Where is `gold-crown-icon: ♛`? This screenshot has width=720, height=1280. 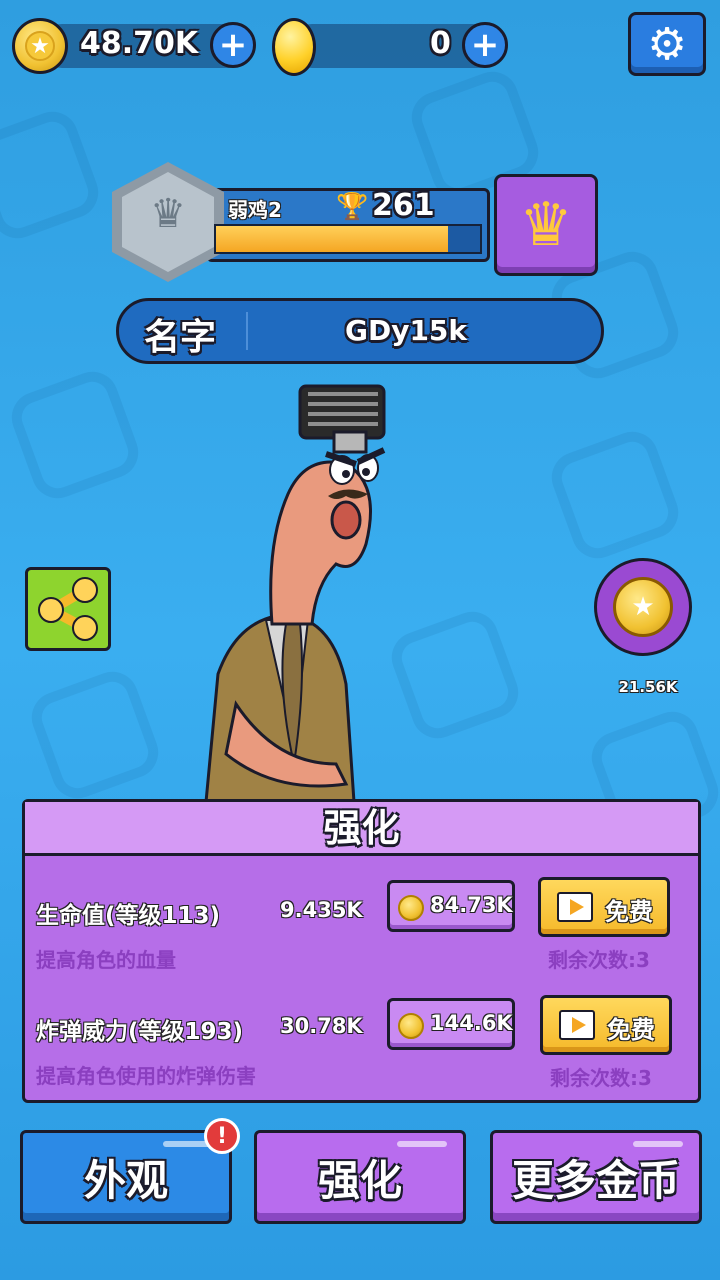
gold-crown-icon: ♛ is located at coordinates (546, 225).